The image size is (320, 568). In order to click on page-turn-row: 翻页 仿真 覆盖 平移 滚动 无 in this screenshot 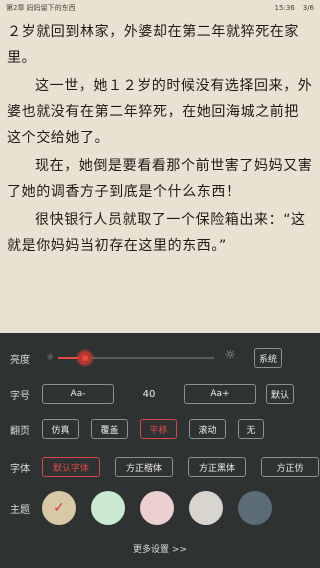, I will do `click(161, 429)`.